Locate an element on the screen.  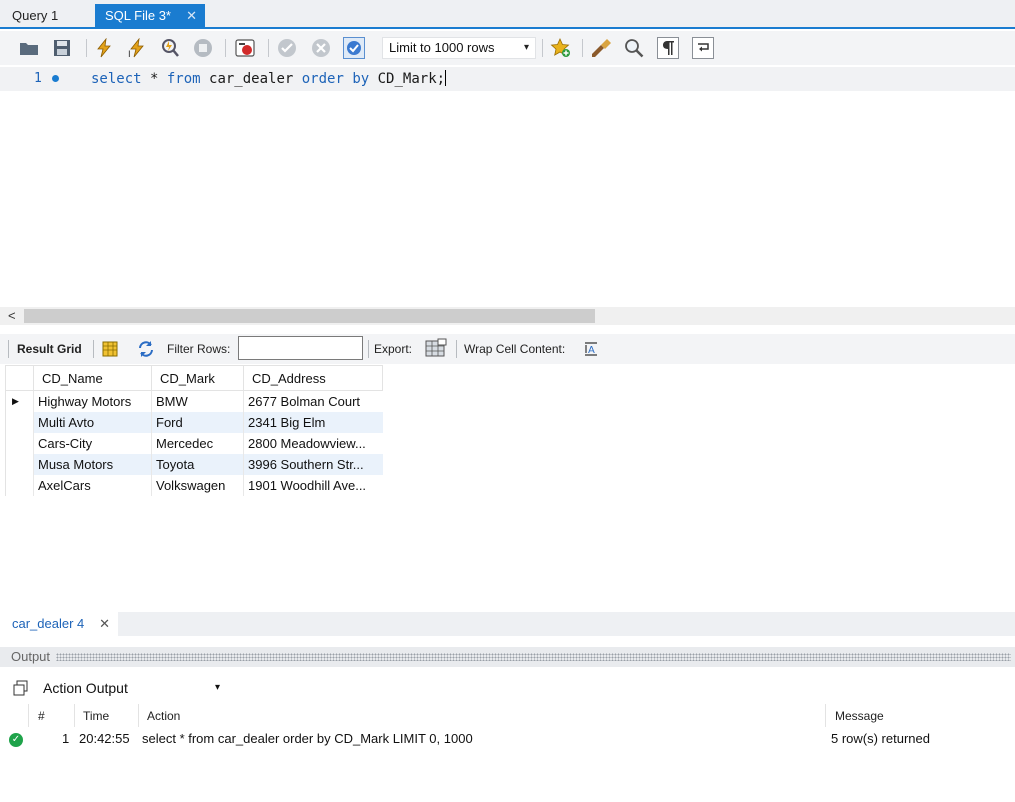
wrap-cell-icon: A is located at coordinates (592, 349).